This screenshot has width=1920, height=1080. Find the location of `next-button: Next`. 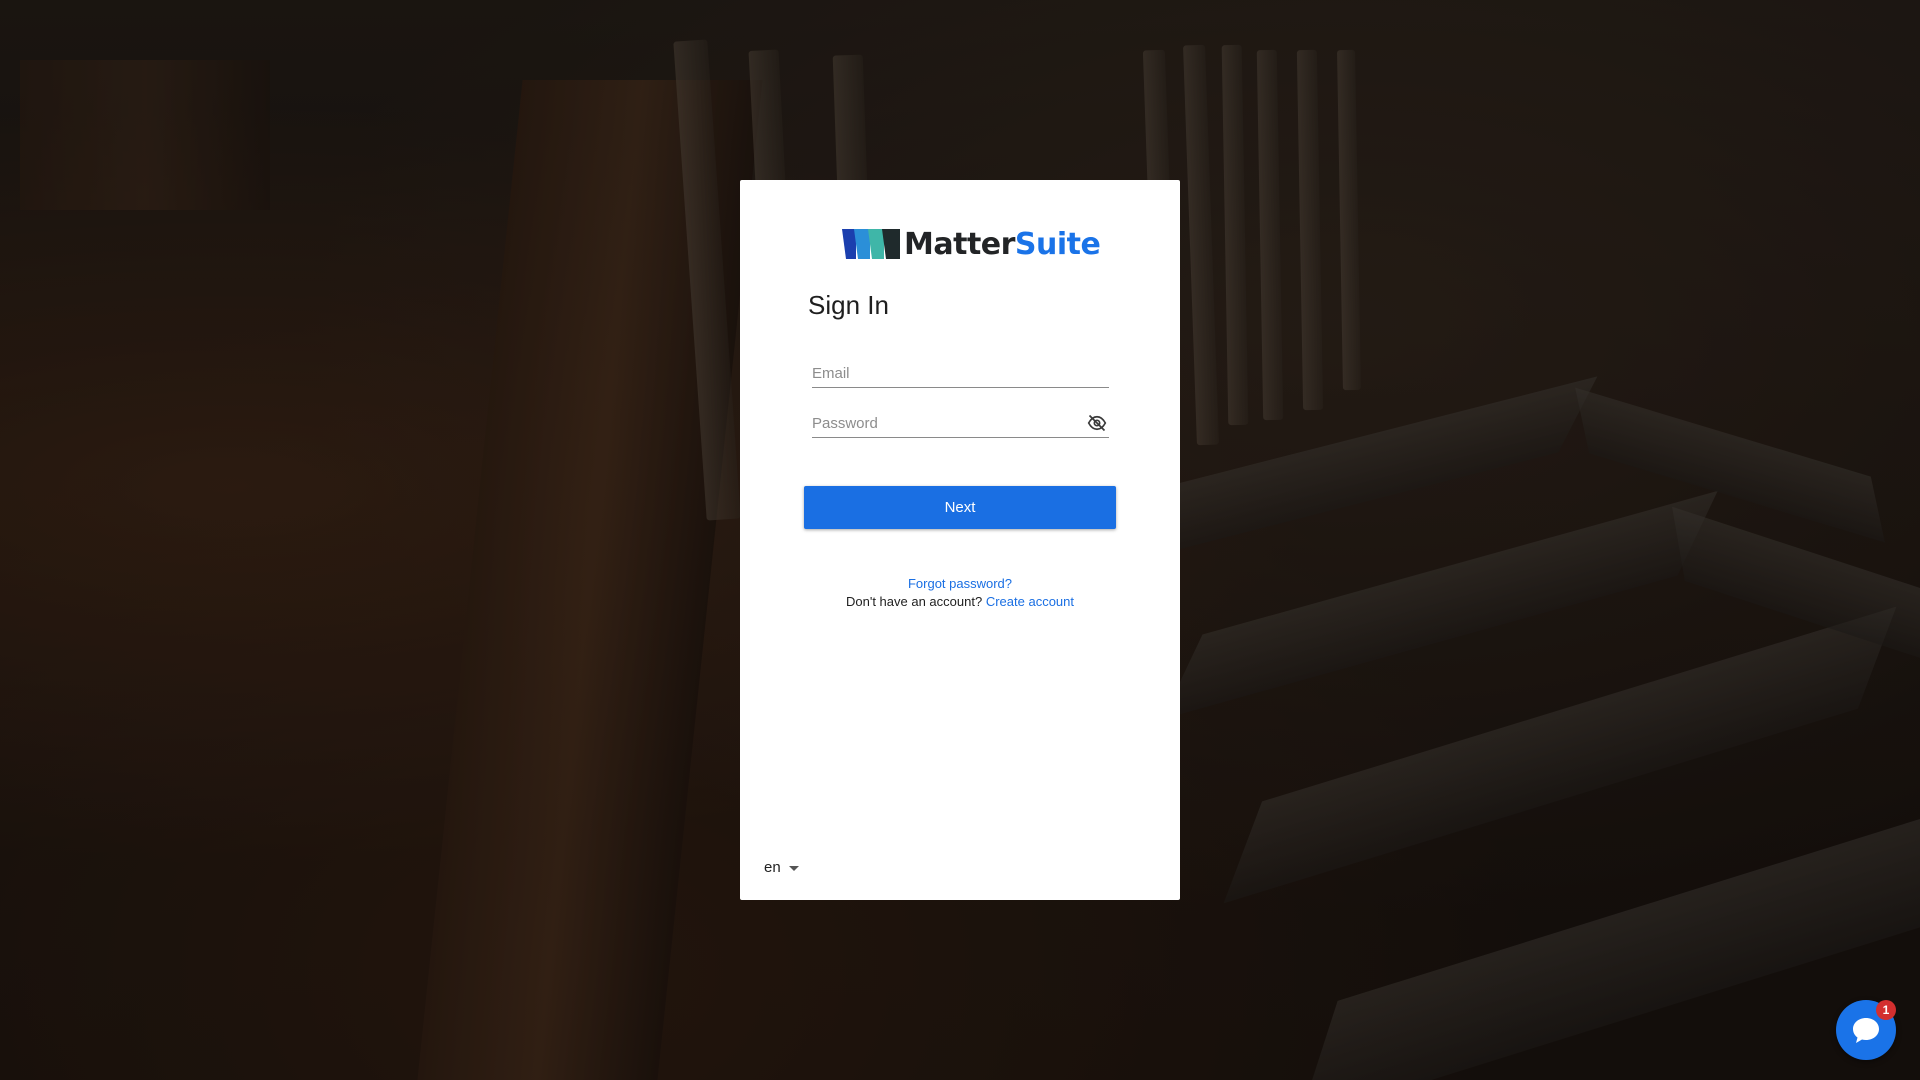

next-button: Next is located at coordinates (960, 507).